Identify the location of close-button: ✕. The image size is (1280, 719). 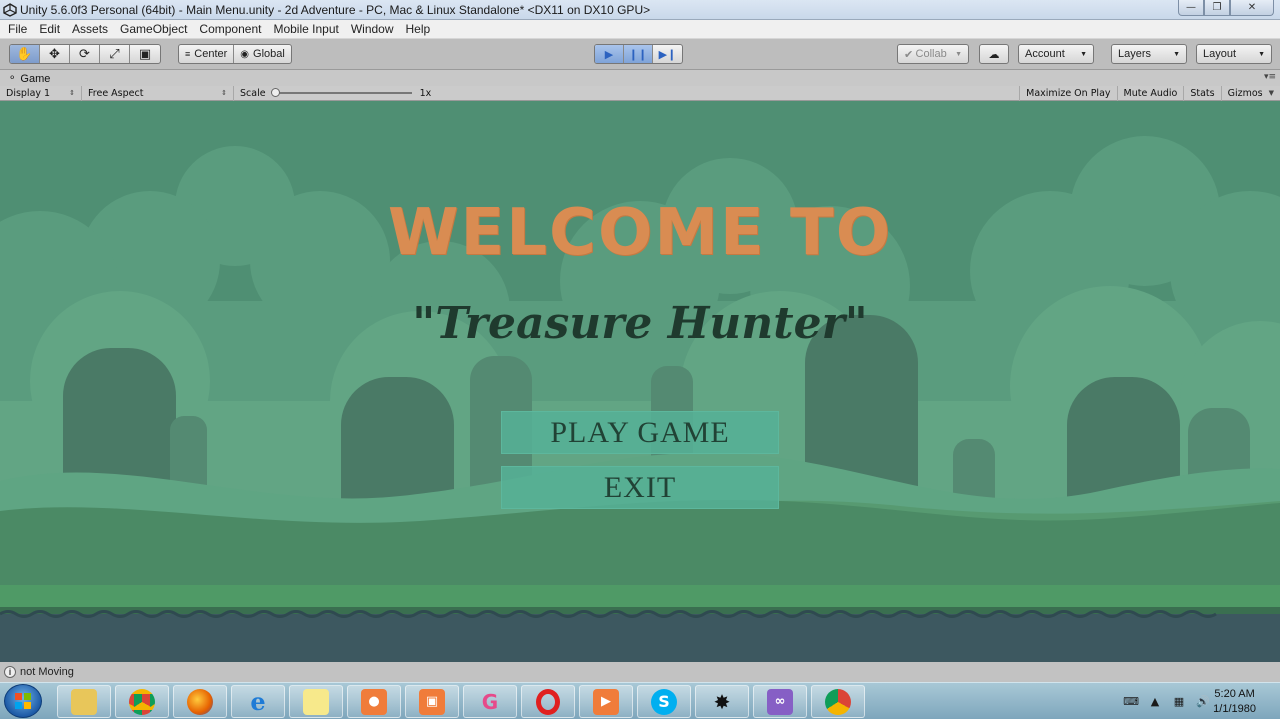
(1252, 8).